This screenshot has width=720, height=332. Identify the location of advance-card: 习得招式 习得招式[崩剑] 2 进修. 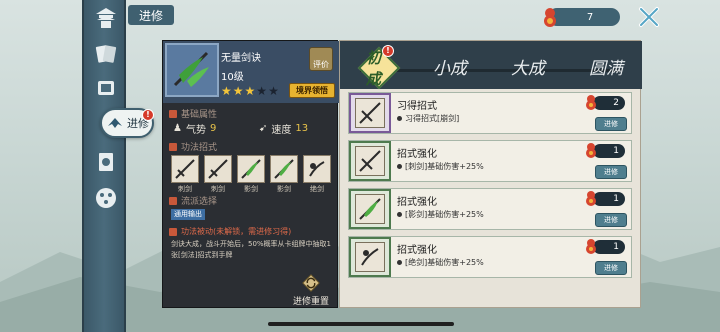
(490, 113).